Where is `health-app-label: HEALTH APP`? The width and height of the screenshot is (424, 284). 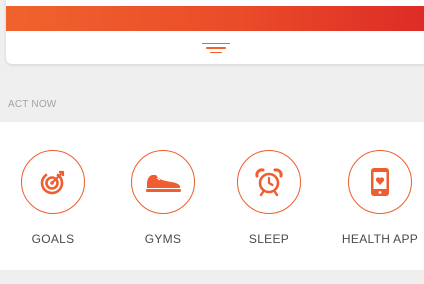 health-app-label: HEALTH APP is located at coordinates (380, 239).